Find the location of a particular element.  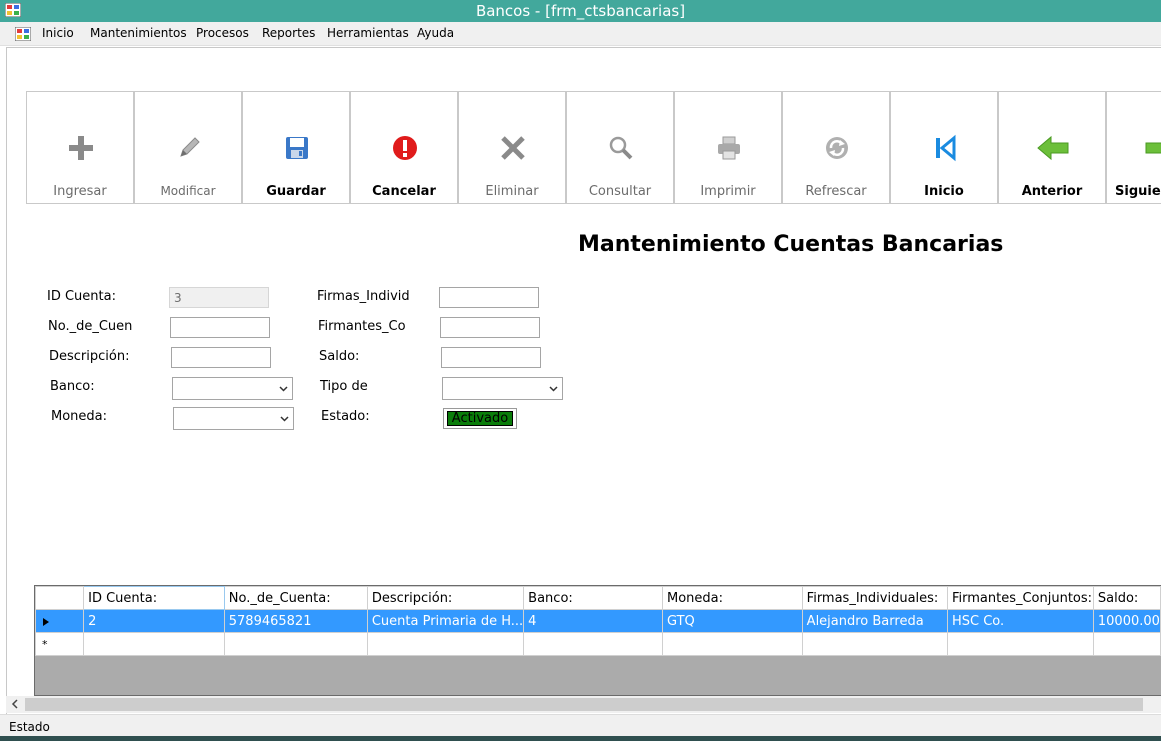

modificar-button: Modificar is located at coordinates (188, 147).